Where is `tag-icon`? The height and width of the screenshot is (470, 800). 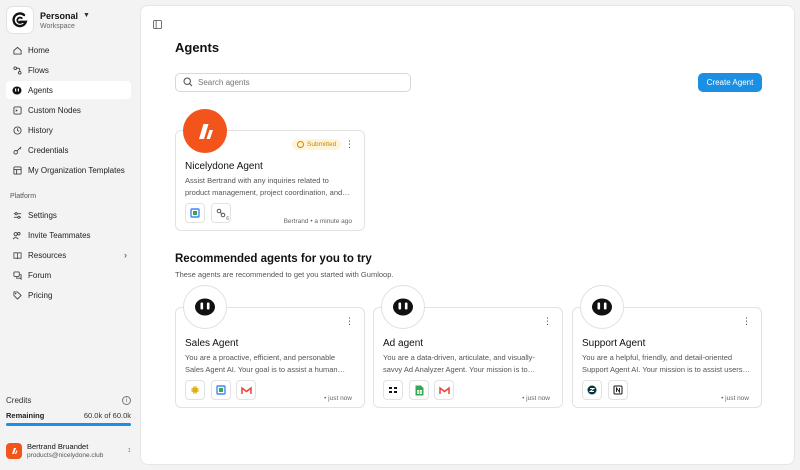 tag-icon is located at coordinates (17, 295).